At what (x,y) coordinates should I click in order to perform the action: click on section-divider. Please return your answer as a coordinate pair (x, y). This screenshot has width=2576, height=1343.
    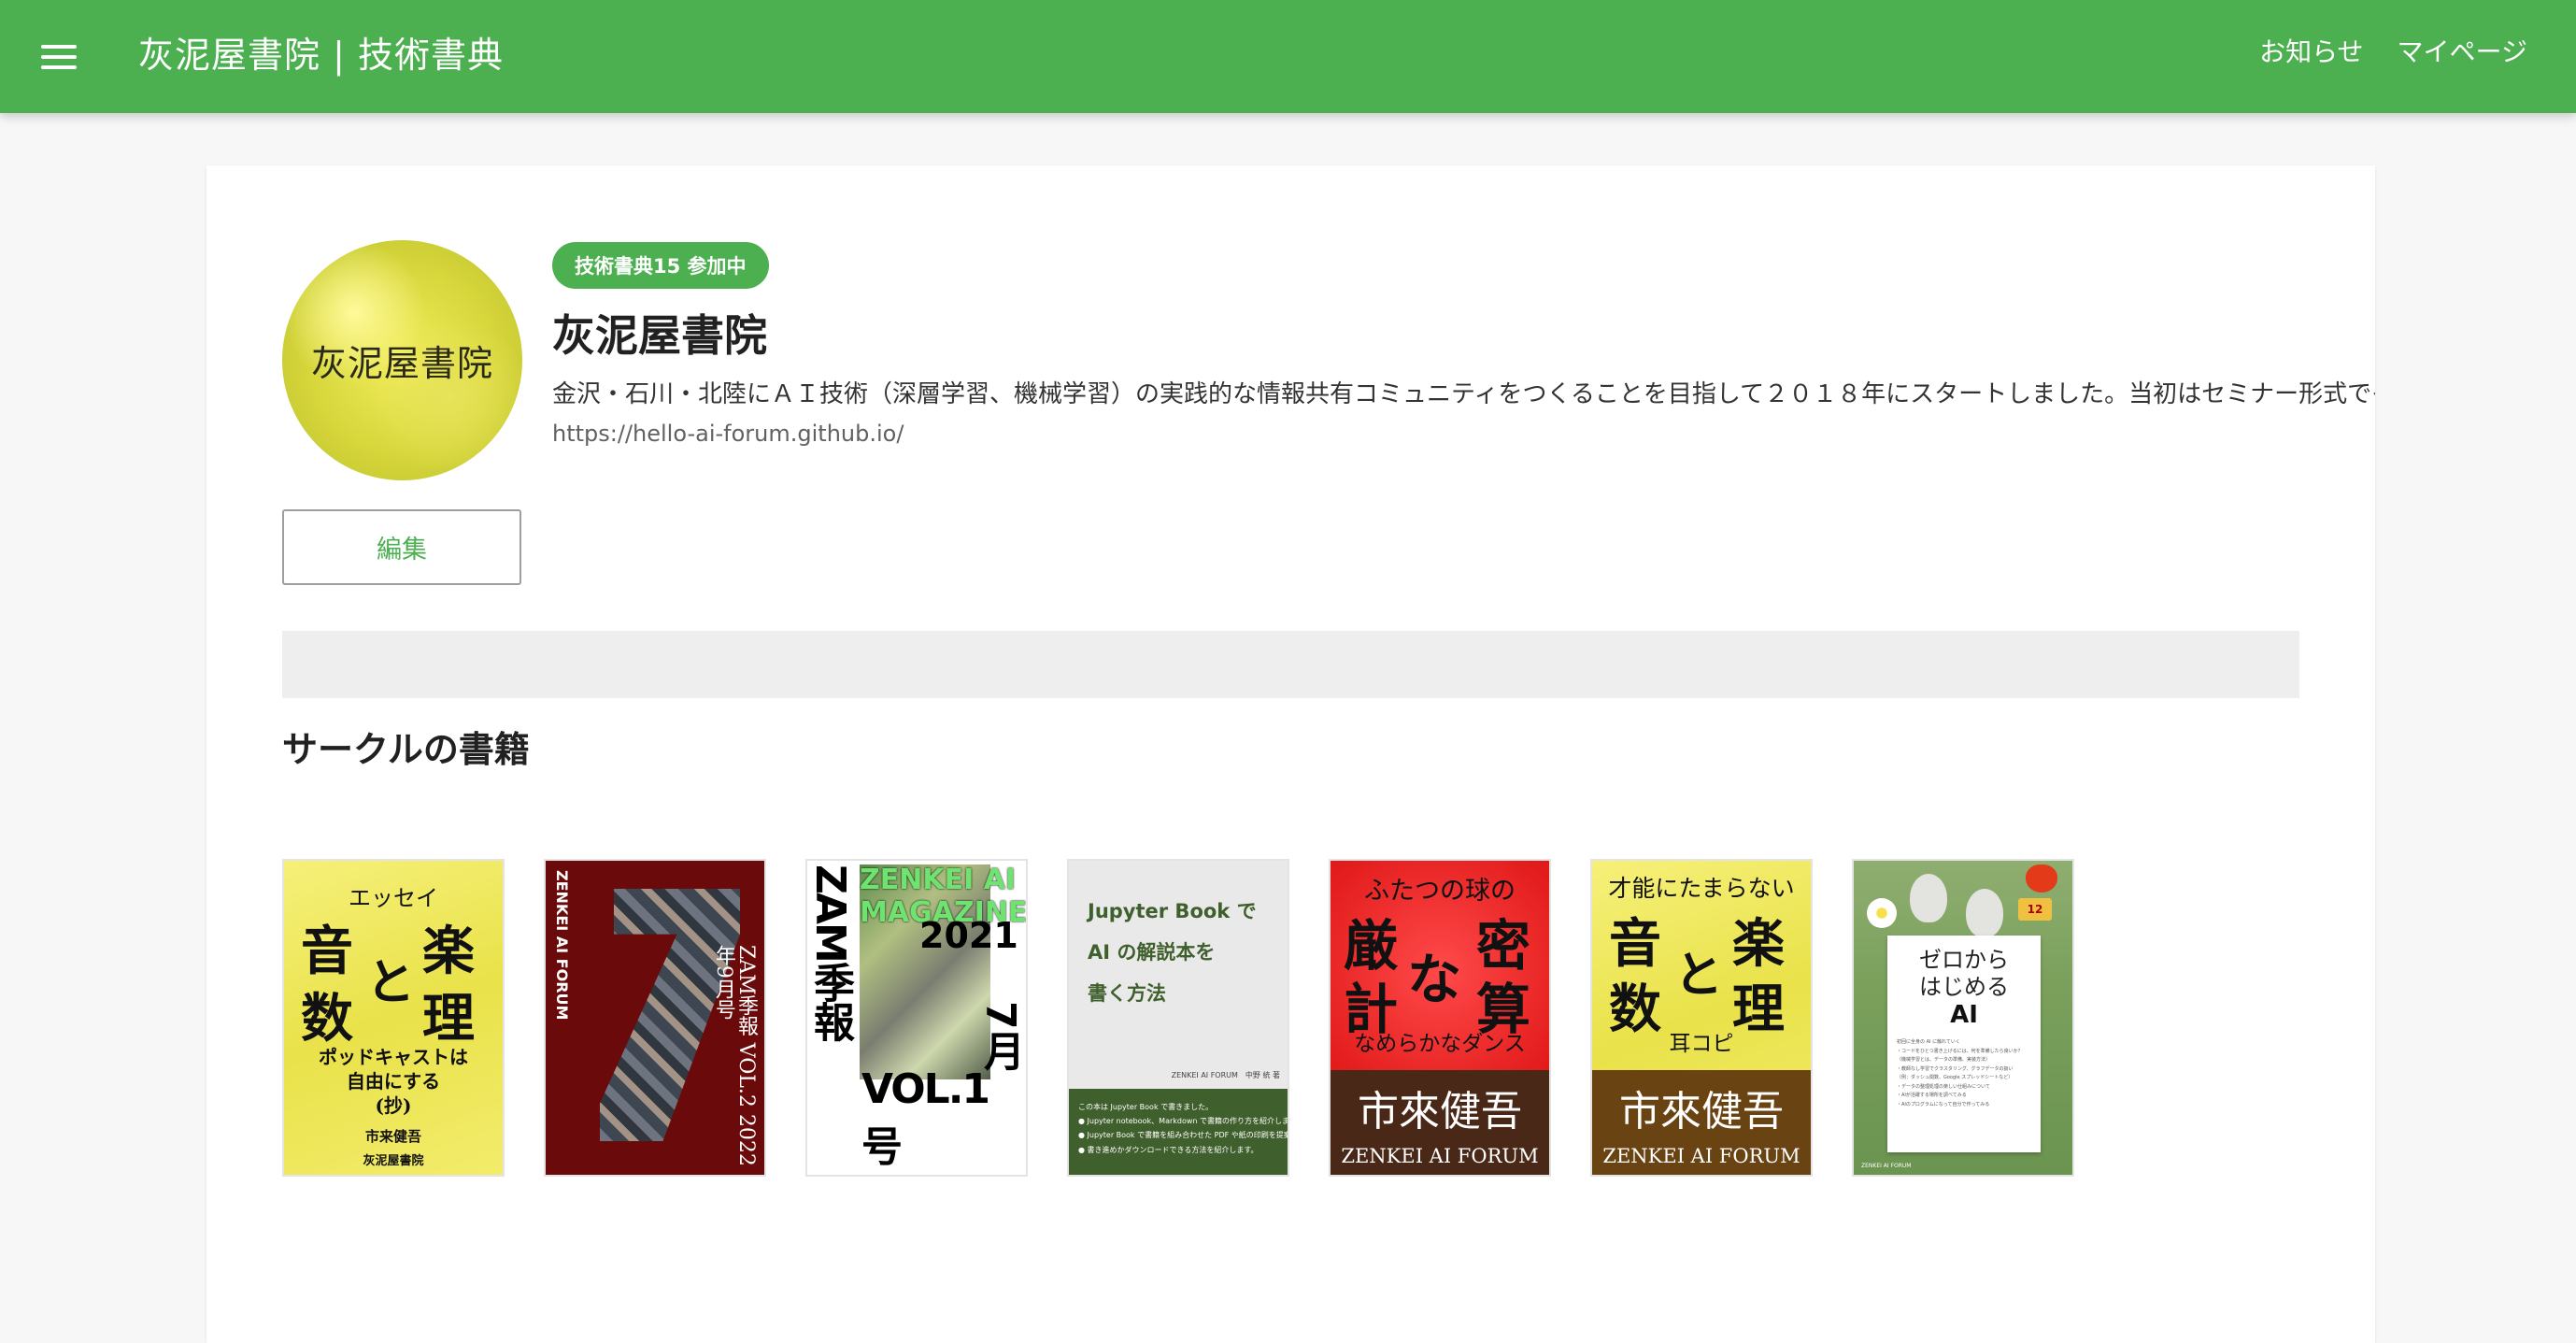
    Looking at the image, I should click on (1290, 664).